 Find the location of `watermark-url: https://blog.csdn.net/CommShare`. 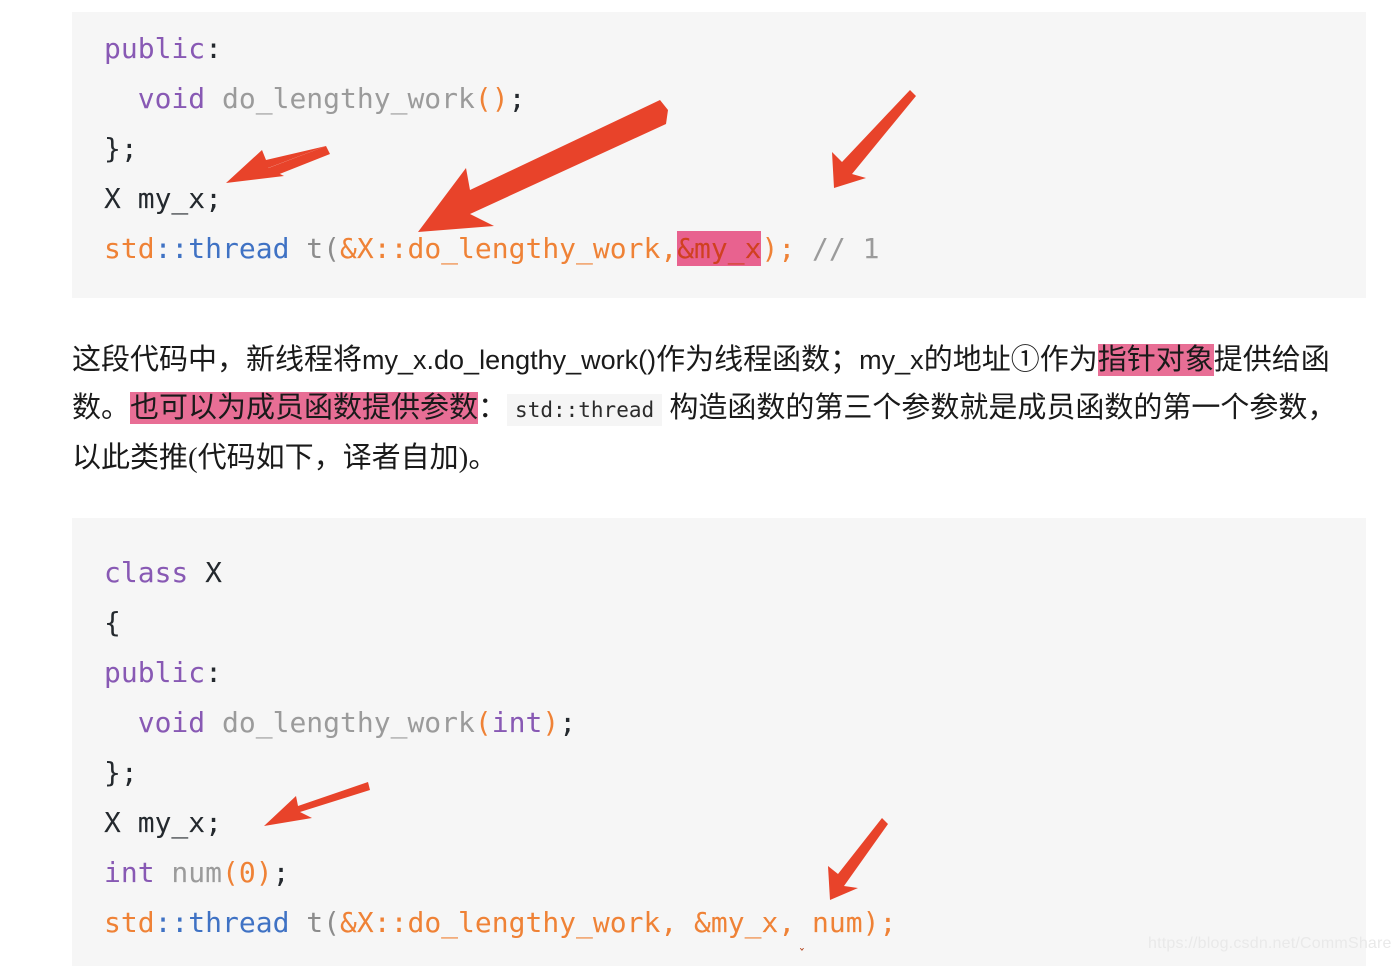

watermark-url: https://blog.csdn.net/CommShare is located at coordinates (1270, 943).